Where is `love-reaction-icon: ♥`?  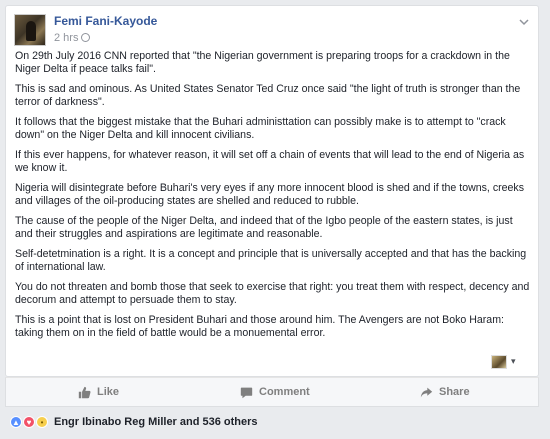
love-reaction-icon: ♥ is located at coordinates (29, 422).